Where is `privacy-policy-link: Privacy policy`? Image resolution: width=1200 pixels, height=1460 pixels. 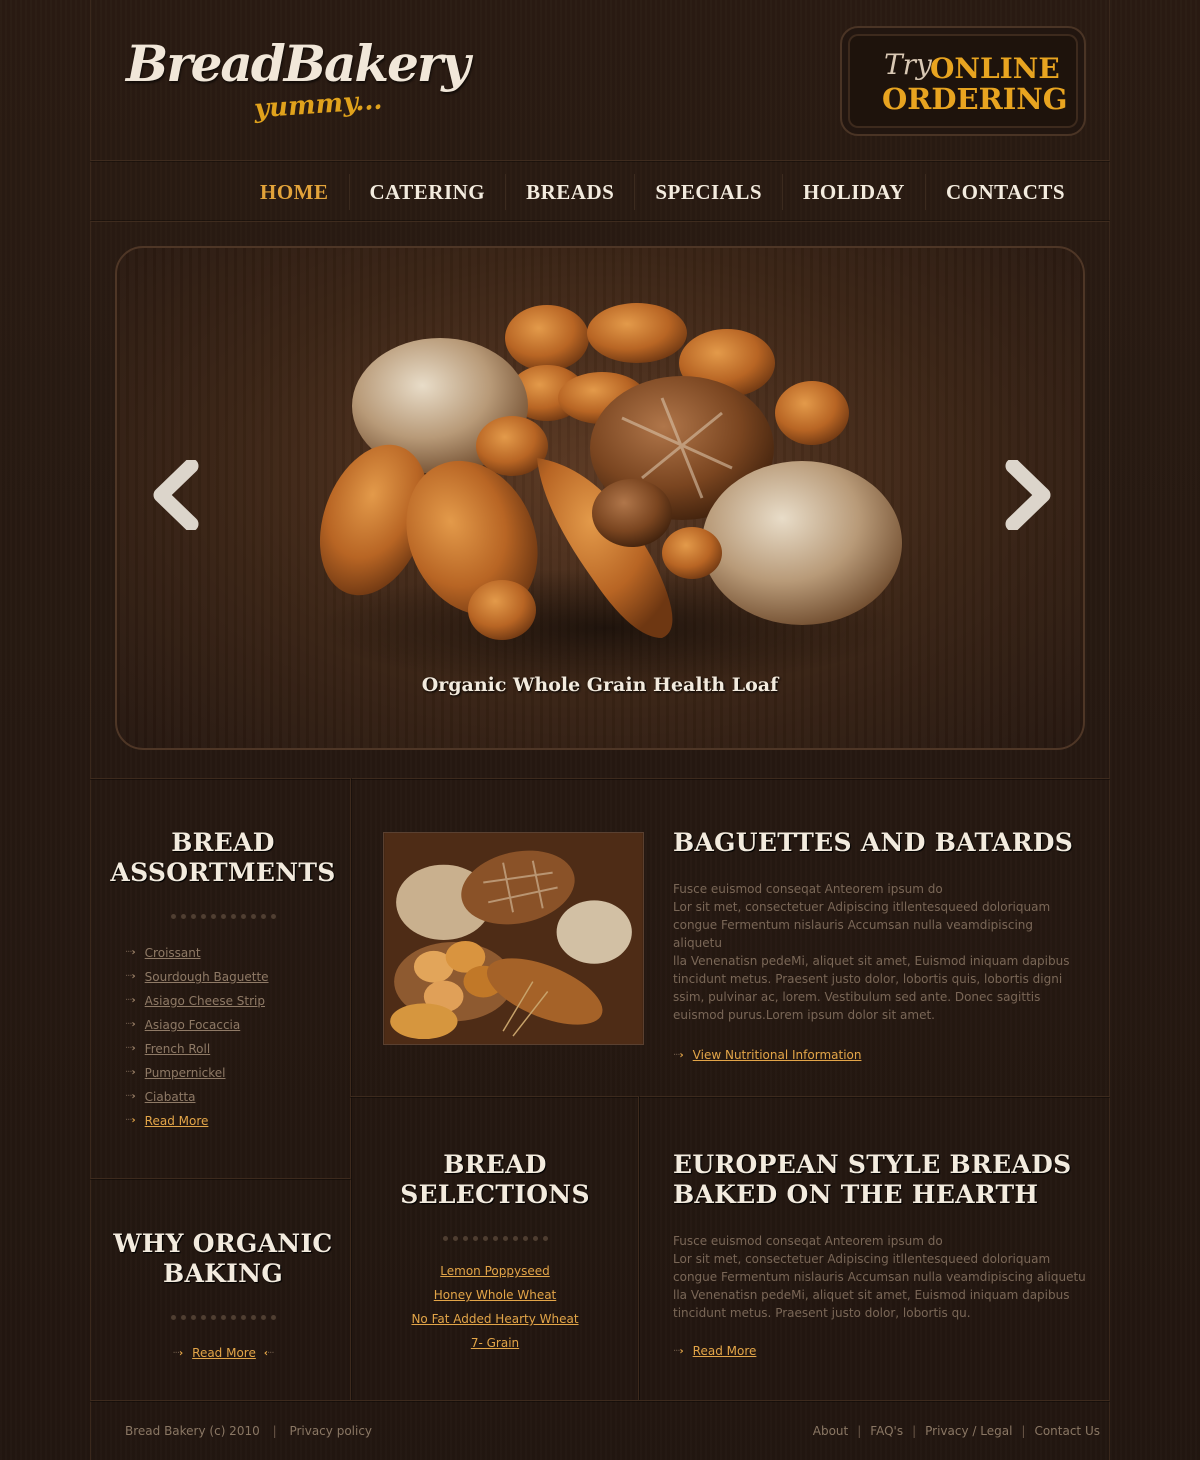
privacy-policy-link: Privacy policy is located at coordinates (330, 1431).